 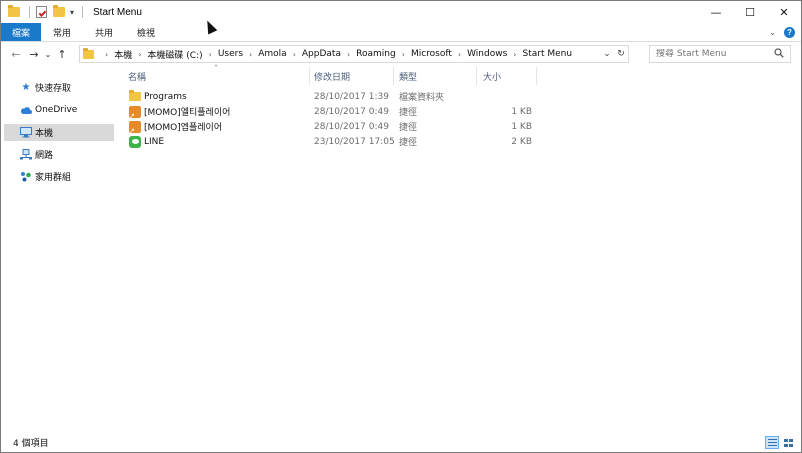 I want to click on tab-view: 檢視, so click(x=146, y=32).